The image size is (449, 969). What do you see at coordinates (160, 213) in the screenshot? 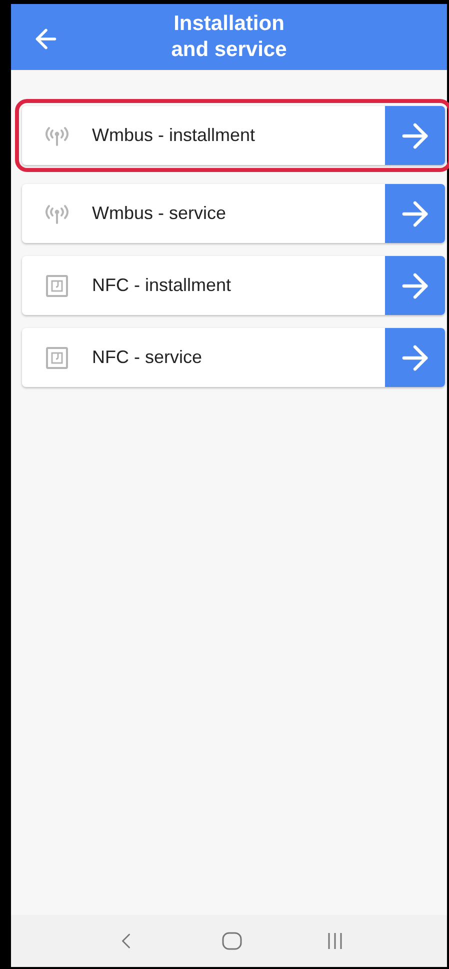
I see `item-label: Wmbus - service` at bounding box center [160, 213].